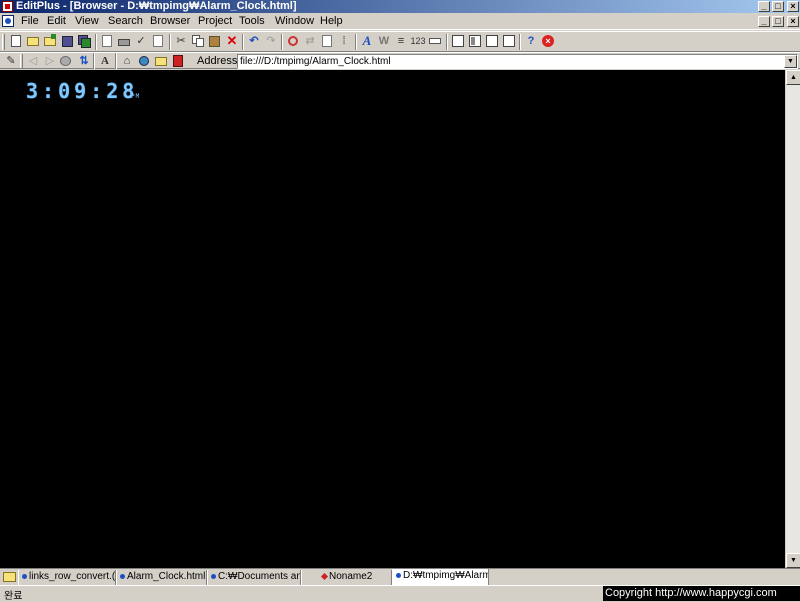 The width and height of the screenshot is (800, 602). I want to click on close-button: ×, so click(793, 6).